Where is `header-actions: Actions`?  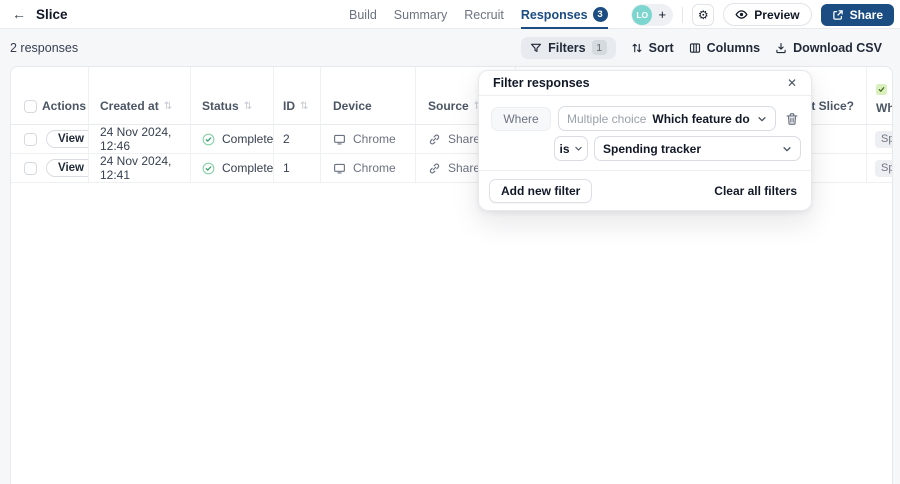
header-actions: Actions is located at coordinates (64, 106).